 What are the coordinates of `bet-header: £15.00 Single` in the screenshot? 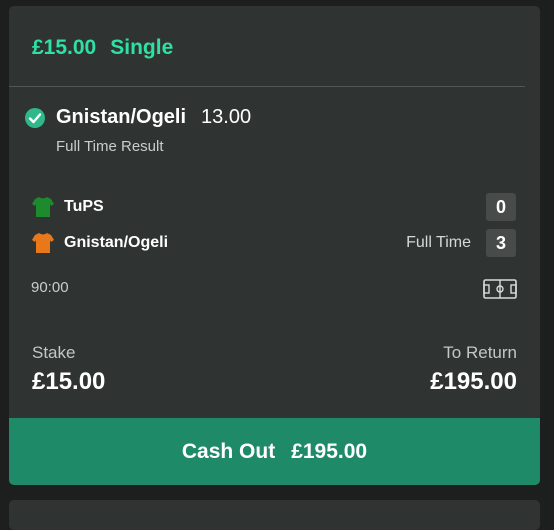 It's located at (102, 48).